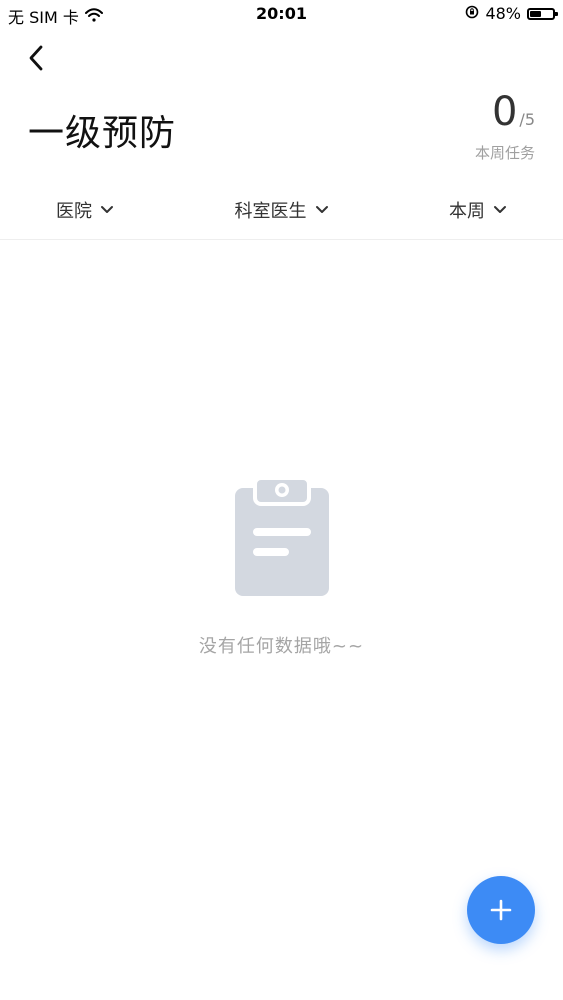 The height and width of the screenshot is (1000, 563). I want to click on weekly-task-label: 本周任务, so click(504, 153).